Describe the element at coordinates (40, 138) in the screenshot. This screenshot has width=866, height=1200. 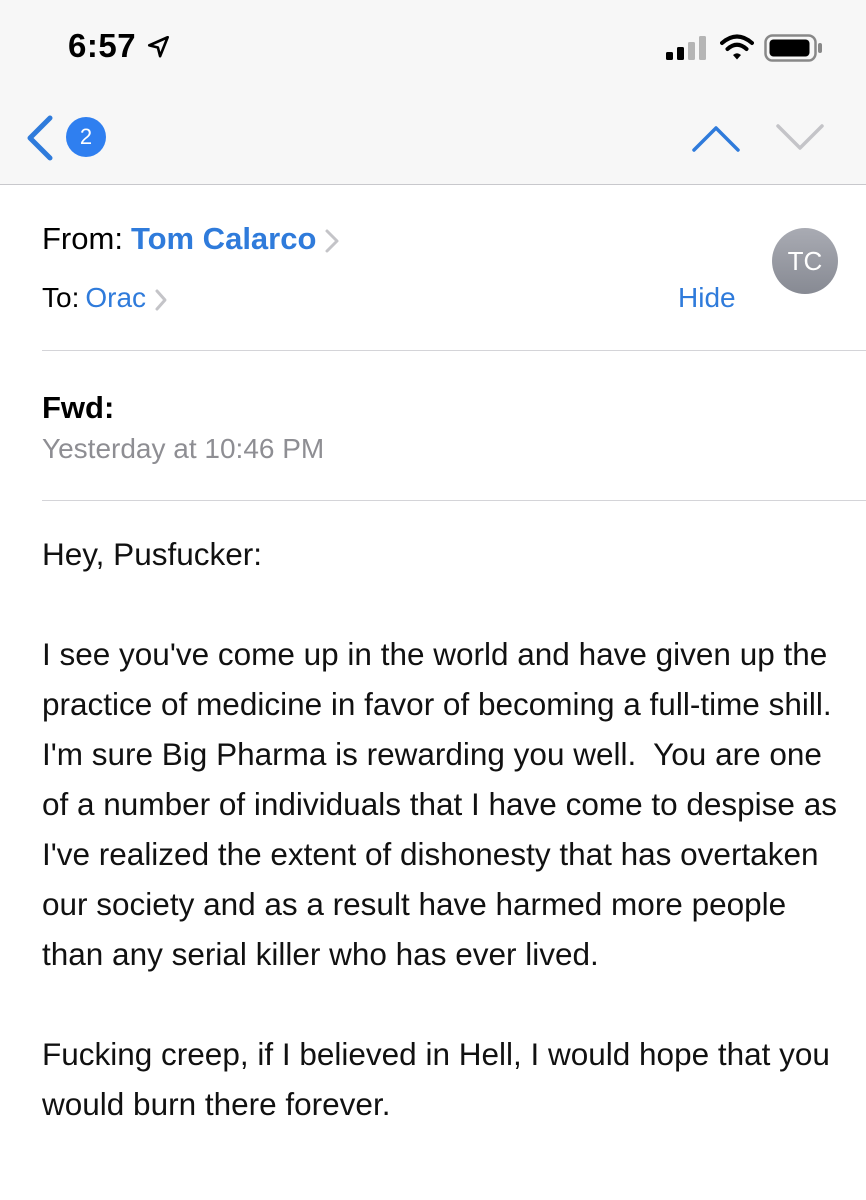
I see `chevron-left-icon` at that location.